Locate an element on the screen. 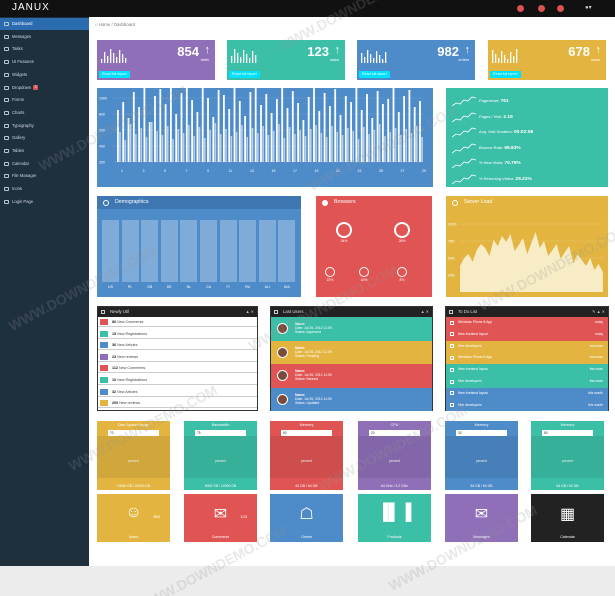  sidebar-item-icons: Icons is located at coordinates (44, 189).